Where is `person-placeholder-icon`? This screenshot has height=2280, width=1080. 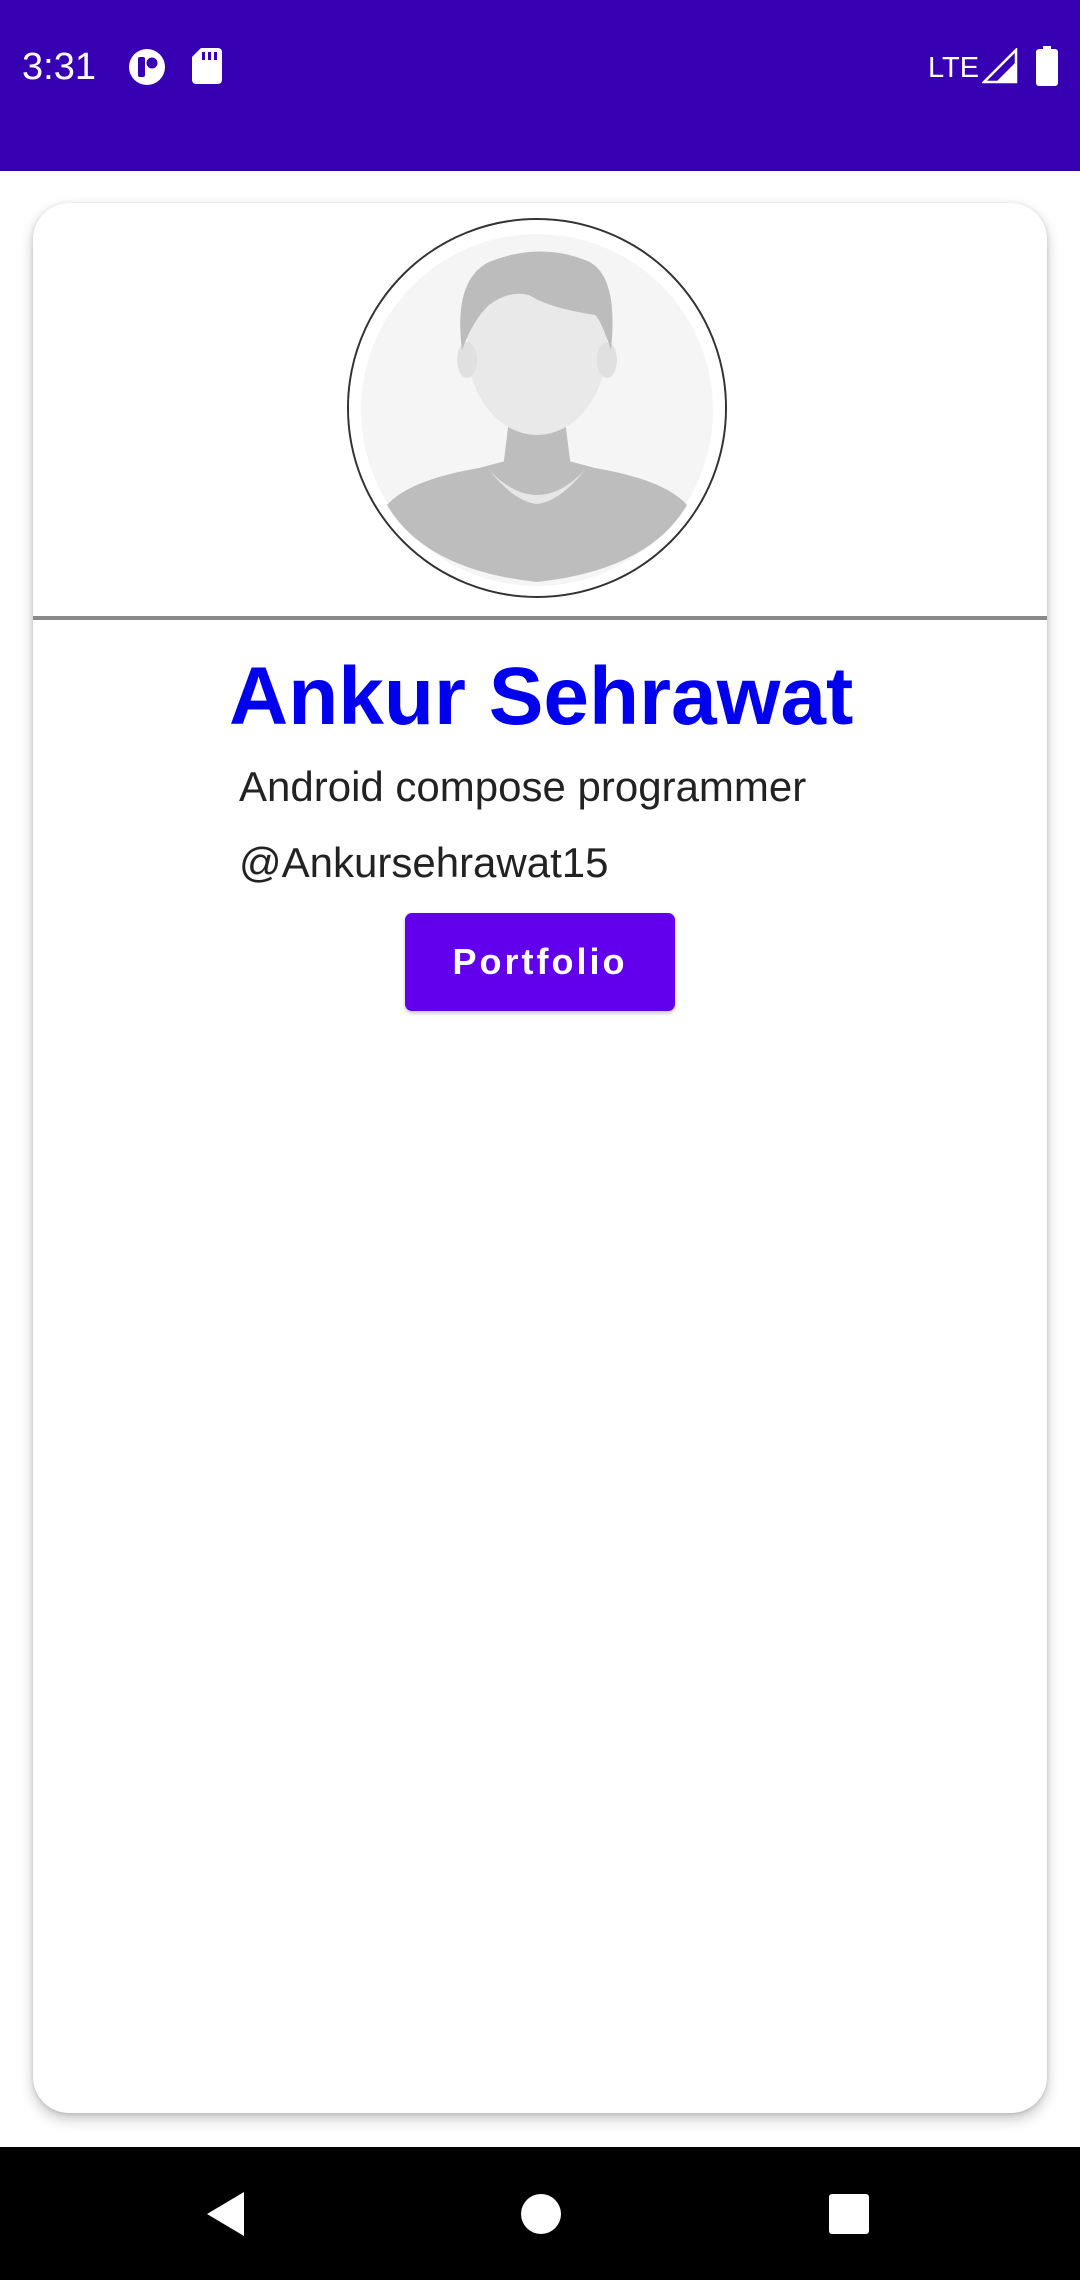
person-placeholder-icon is located at coordinates (537, 408).